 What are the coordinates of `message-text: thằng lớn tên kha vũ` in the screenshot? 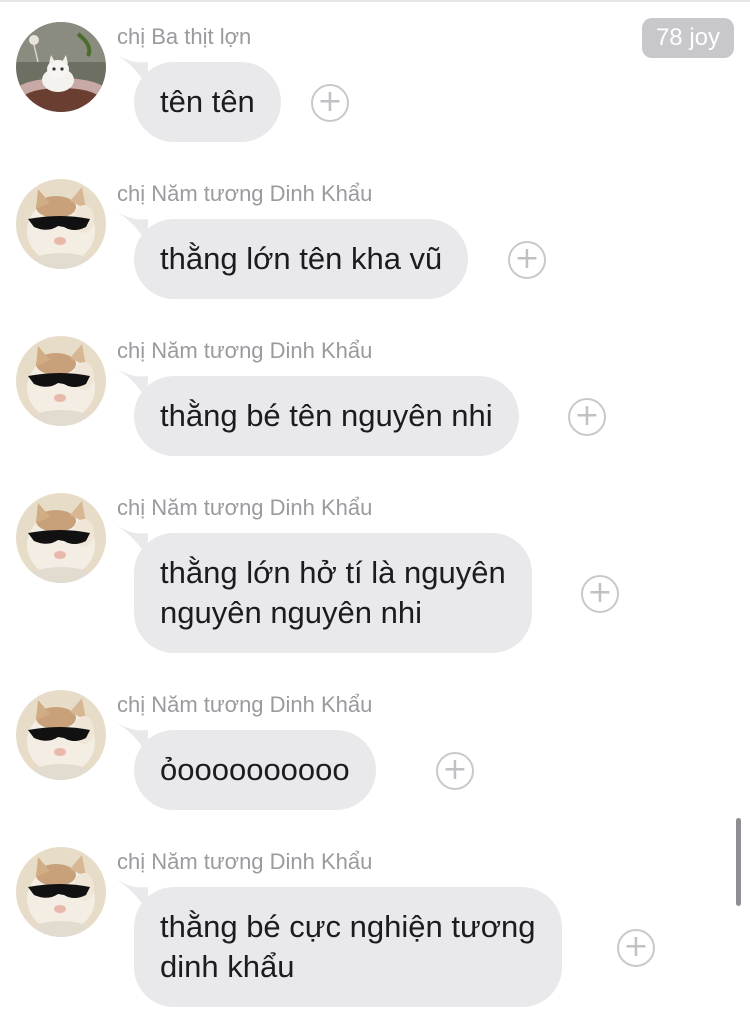 It's located at (301, 258).